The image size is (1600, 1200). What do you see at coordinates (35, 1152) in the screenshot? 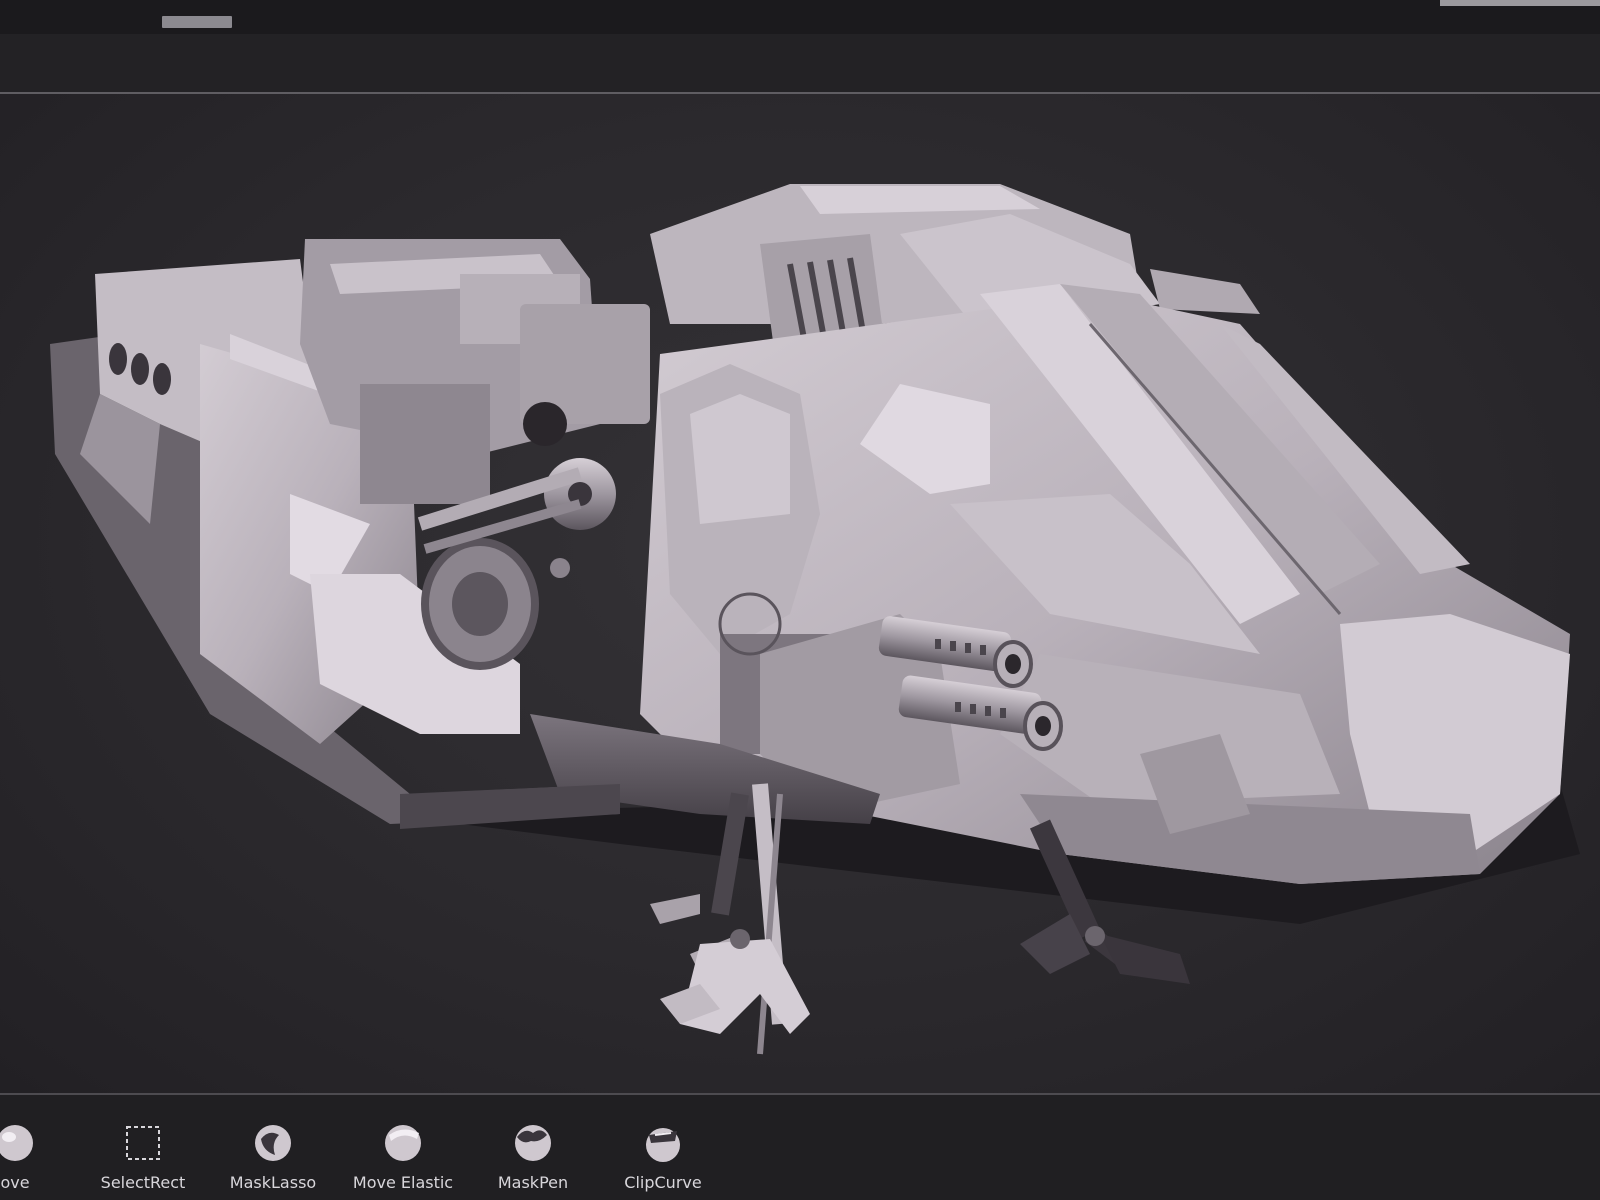
I see `brush-button-move: ove` at bounding box center [35, 1152].